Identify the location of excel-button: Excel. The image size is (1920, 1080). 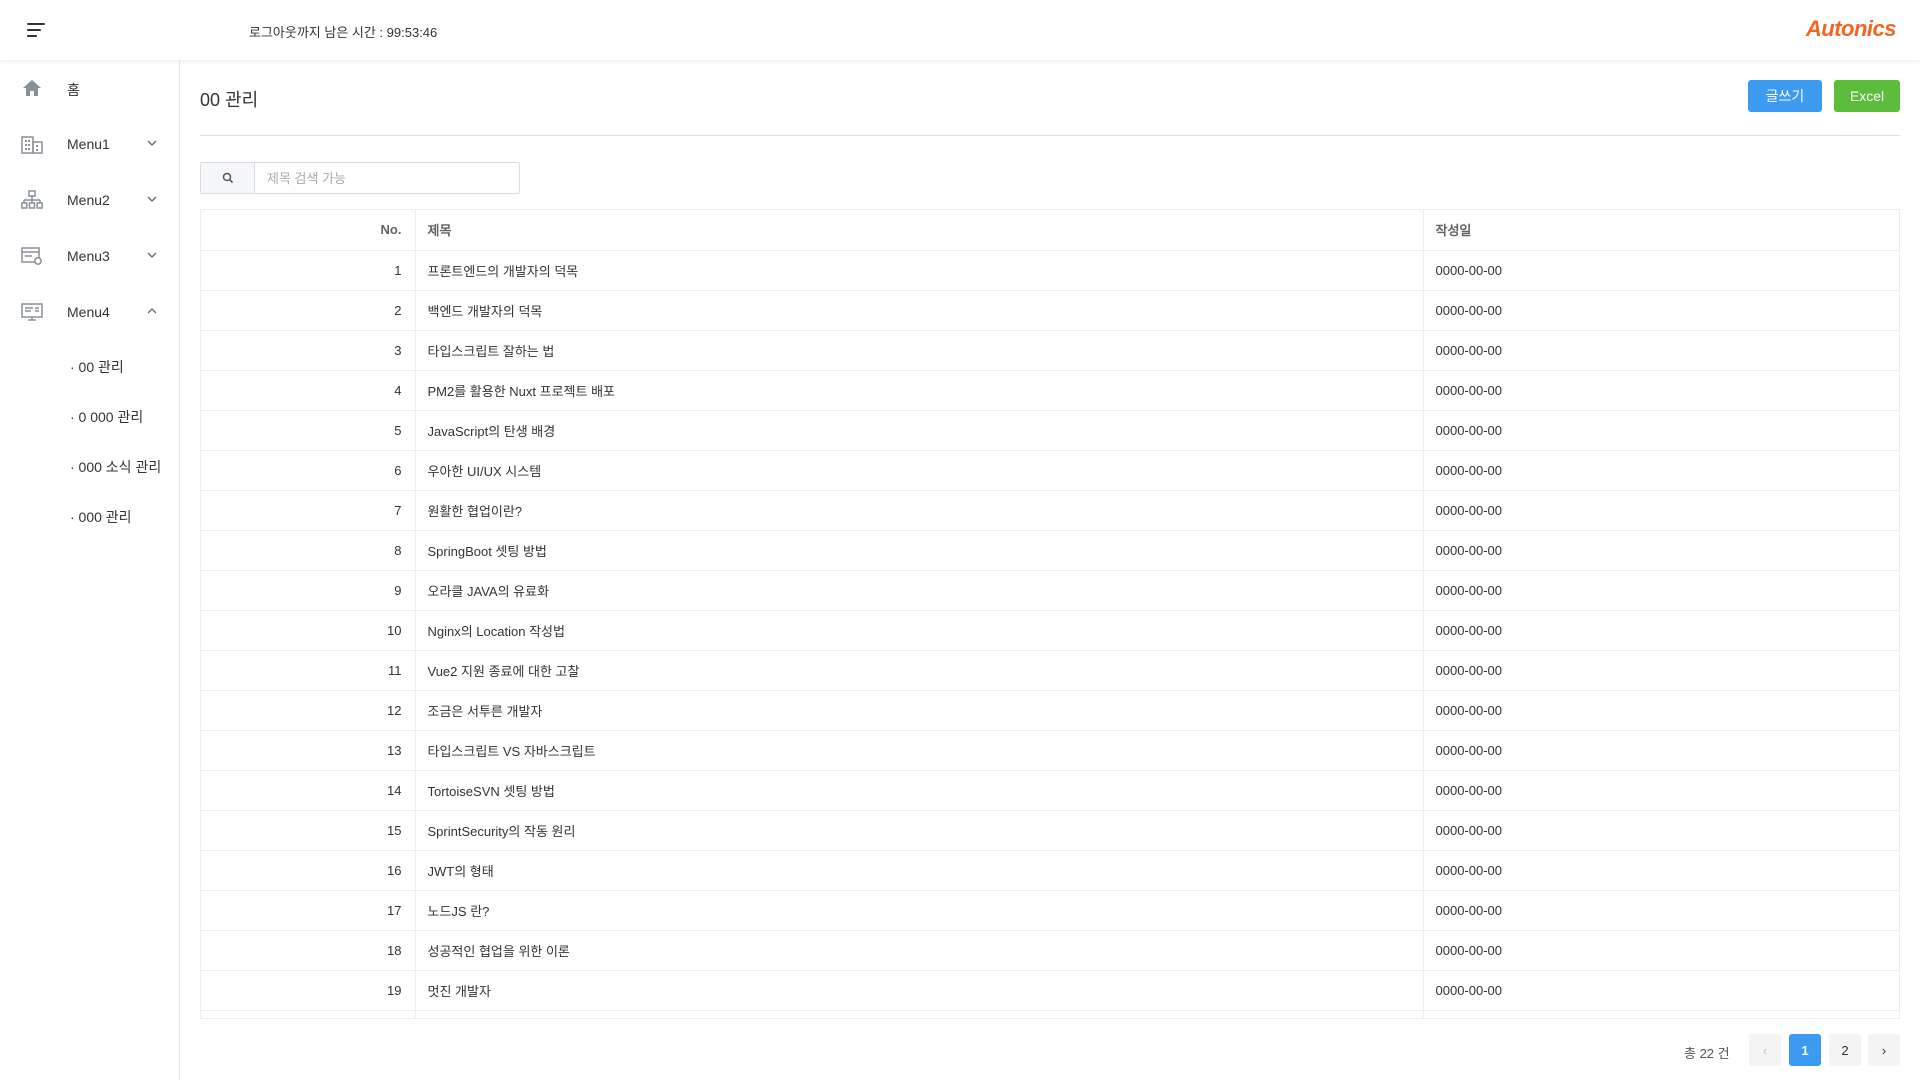
(1867, 96).